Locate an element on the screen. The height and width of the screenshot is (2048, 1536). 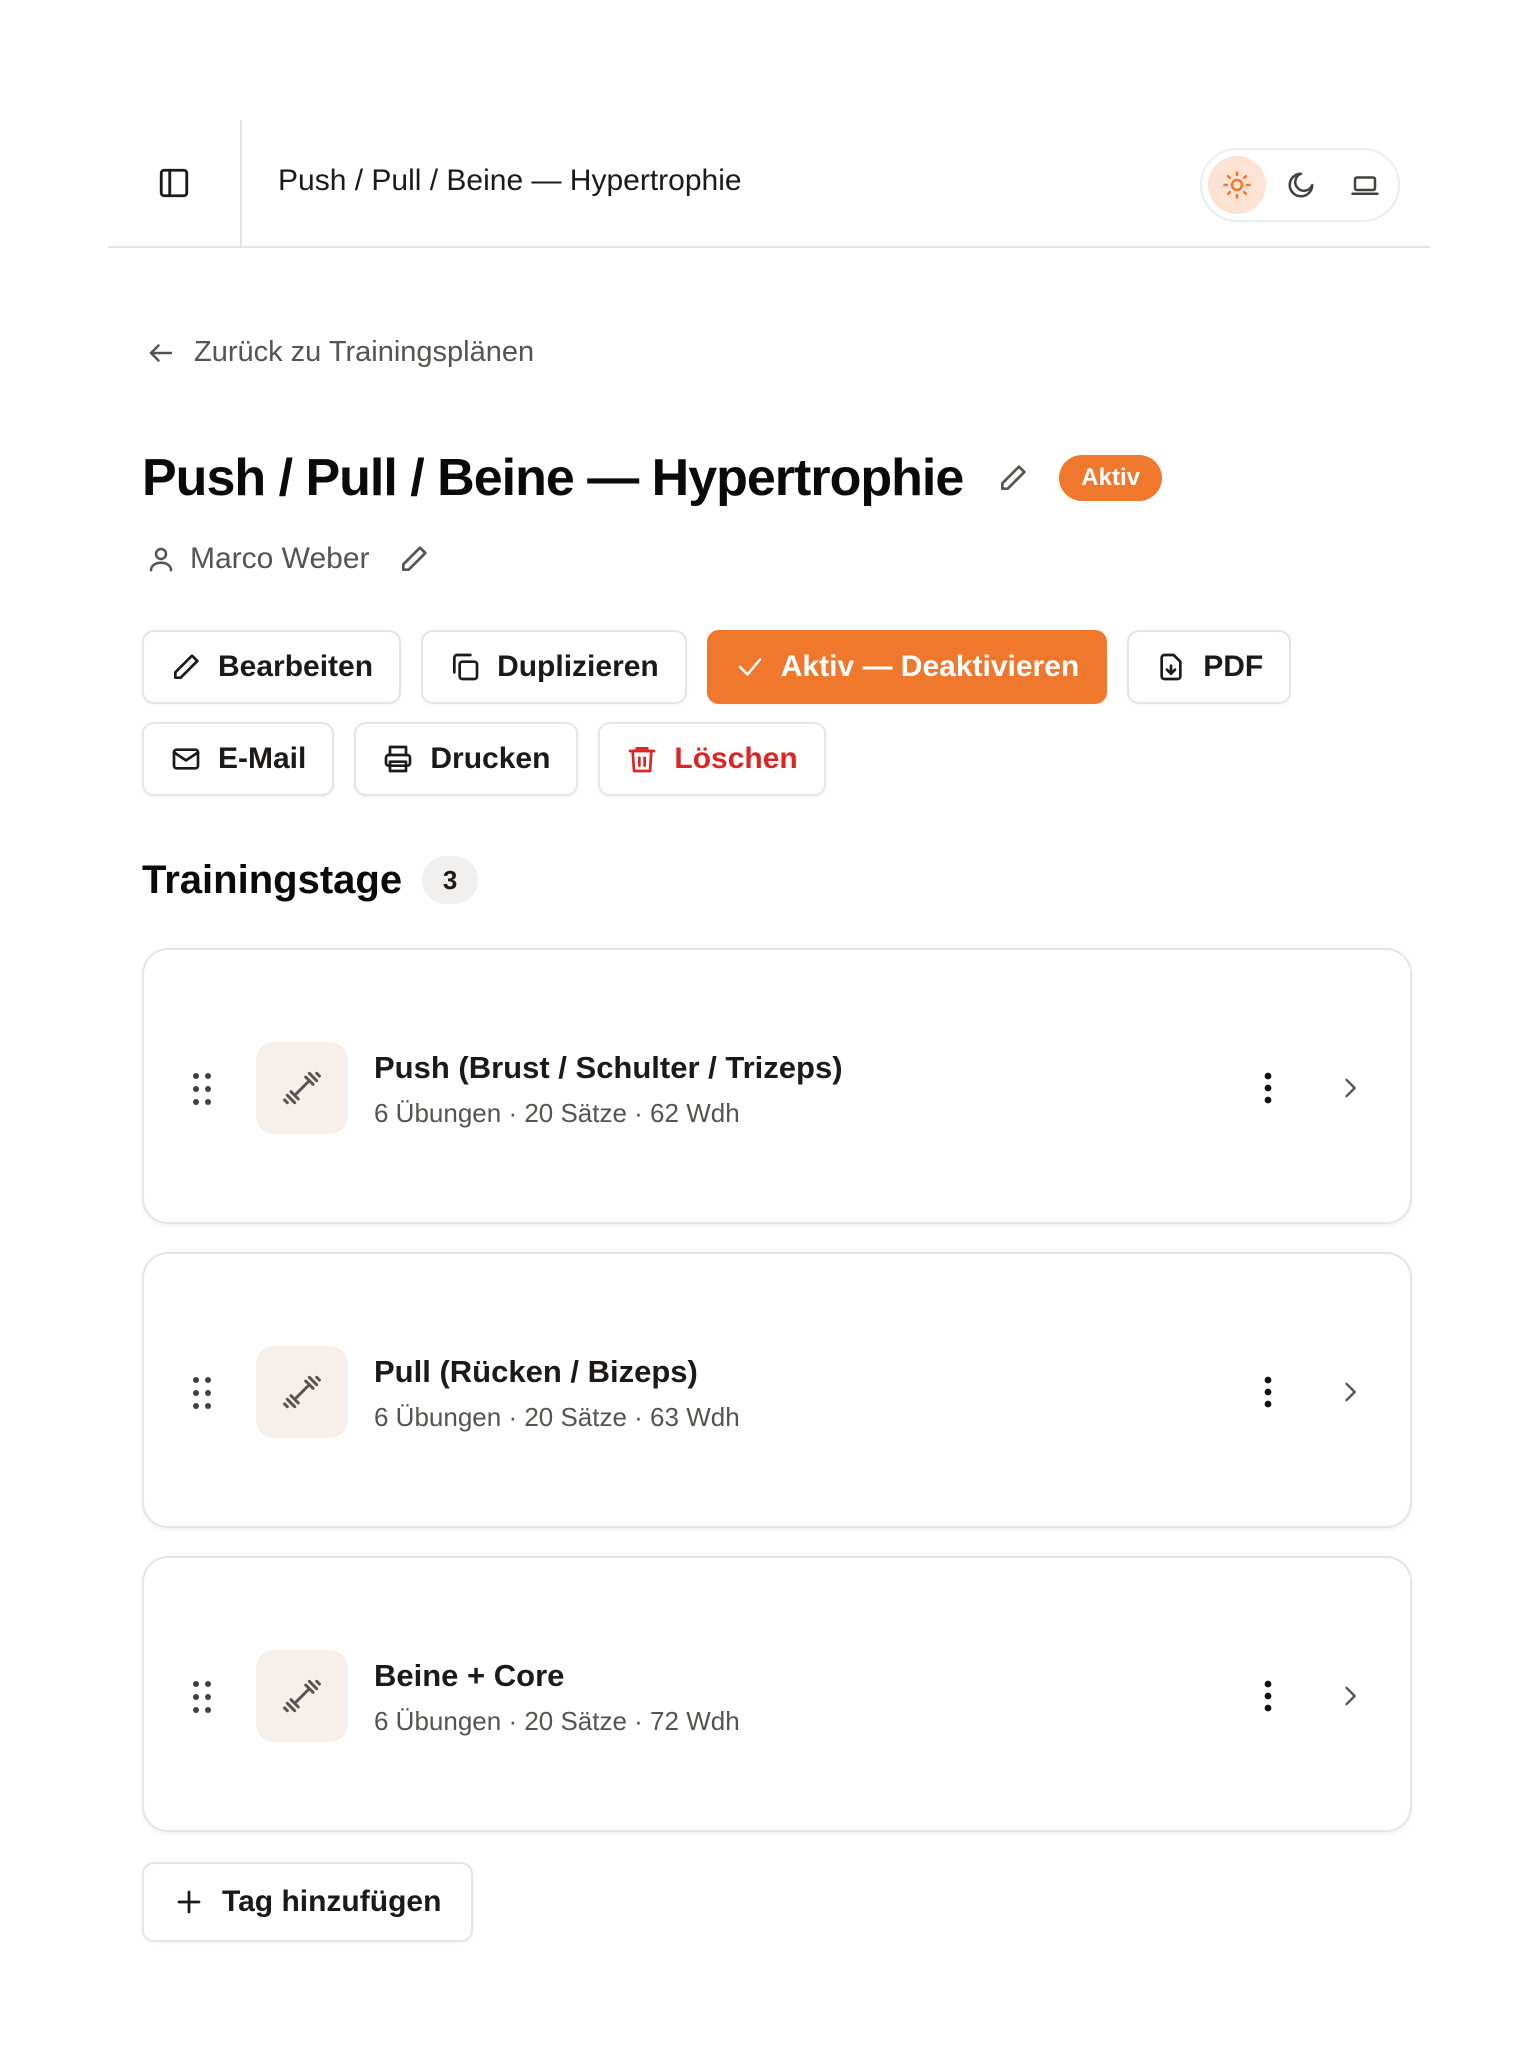
file-download-icon is located at coordinates (1171, 667).